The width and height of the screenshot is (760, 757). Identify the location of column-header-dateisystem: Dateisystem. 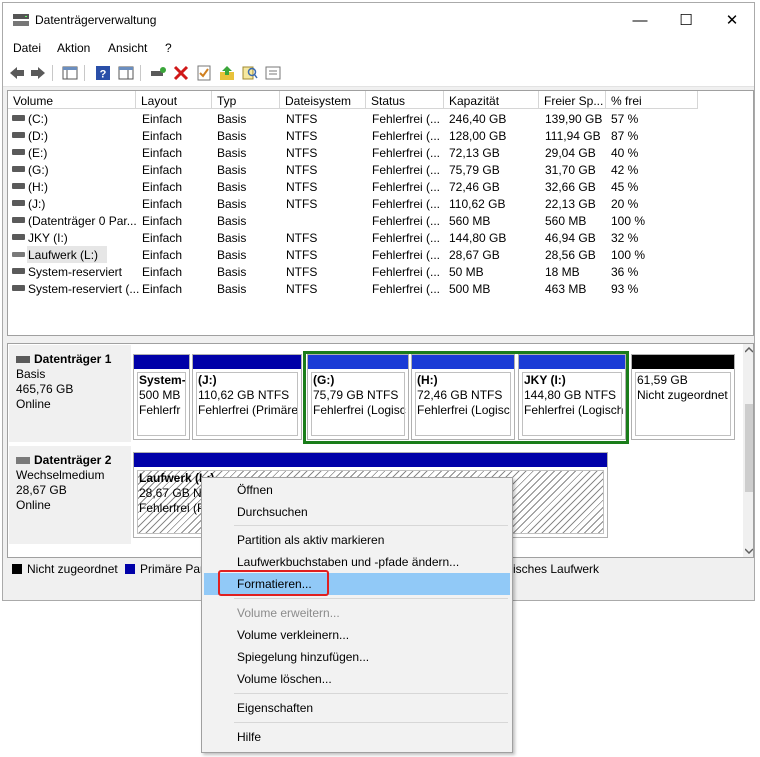
(323, 100).